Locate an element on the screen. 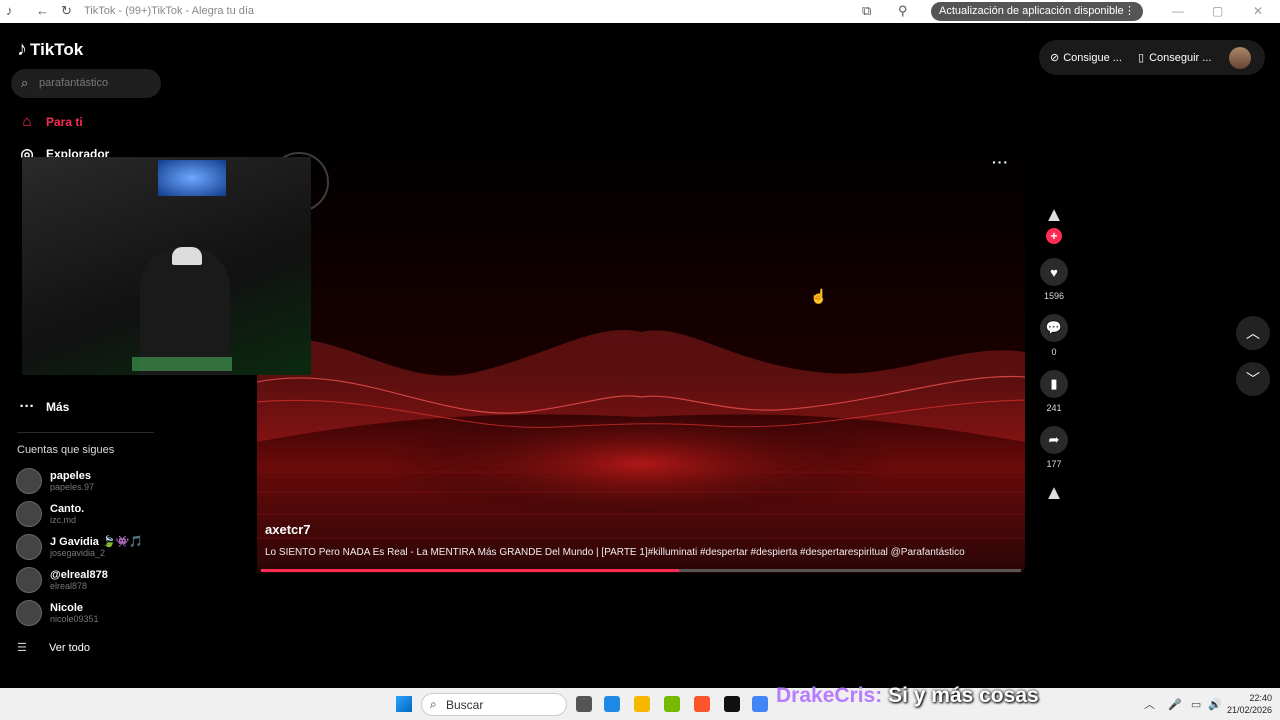 The height and width of the screenshot is (720, 1280). followed-account: papeles papeles.97 is located at coordinates (55, 481).